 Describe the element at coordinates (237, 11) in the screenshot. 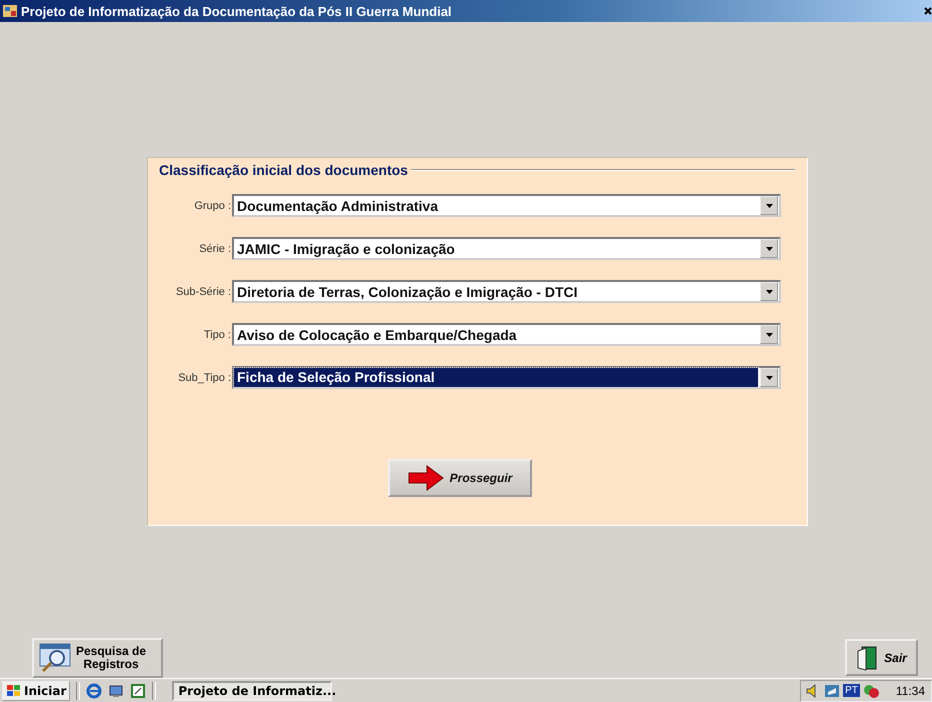

I see `window-title: Projeto de Informatização da Documentação da Pós II Guerra Mundial` at that location.